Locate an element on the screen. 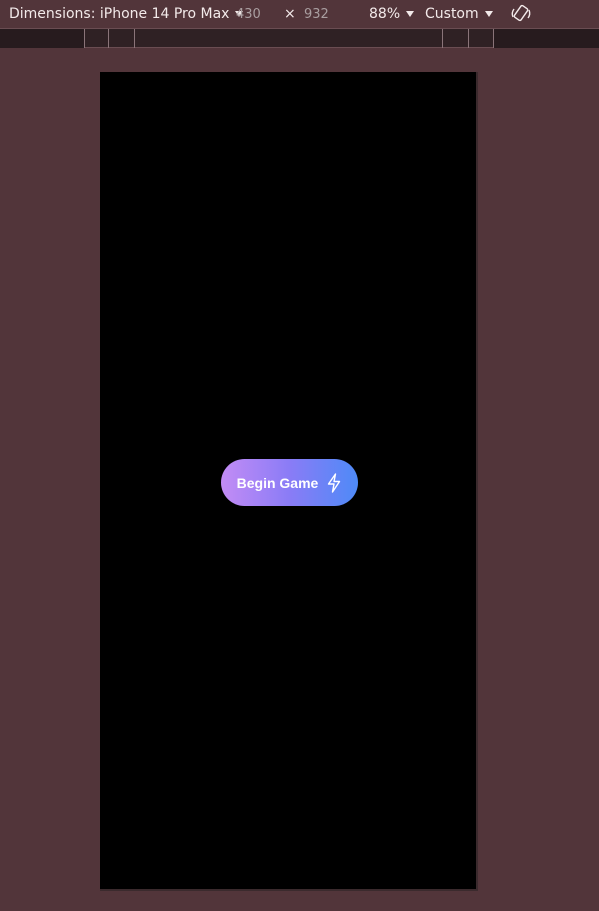 This screenshot has width=599, height=911. throttle-dropdown: Custom is located at coordinates (459, 14).